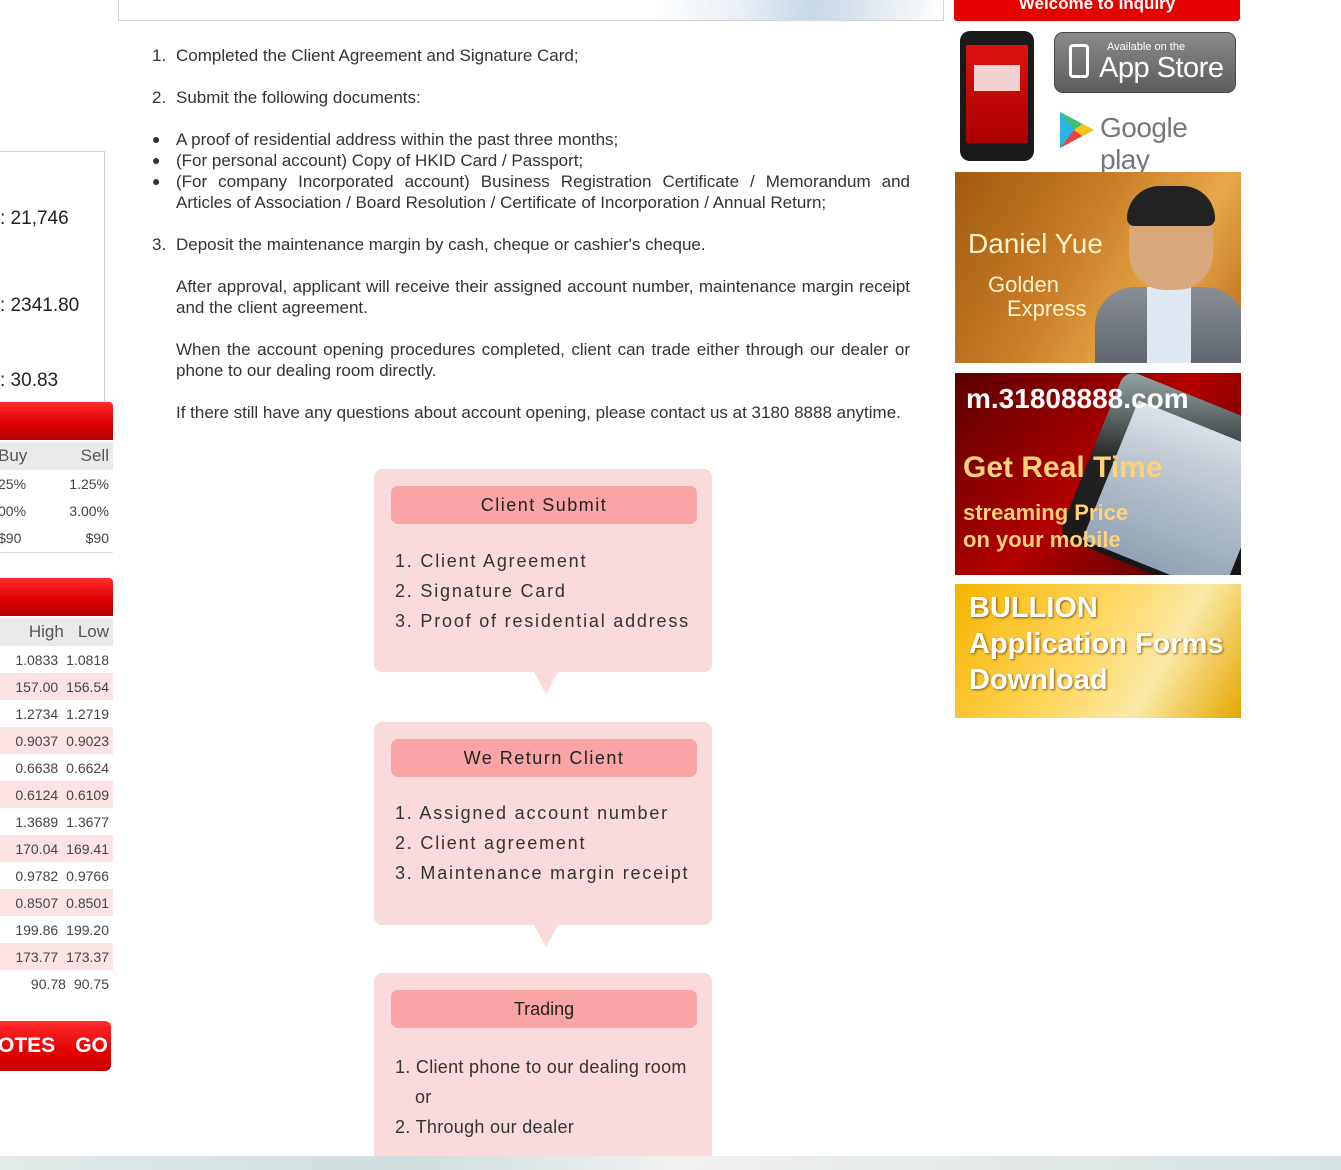  I want to click on table-cell: 0.6124, so click(37, 794).